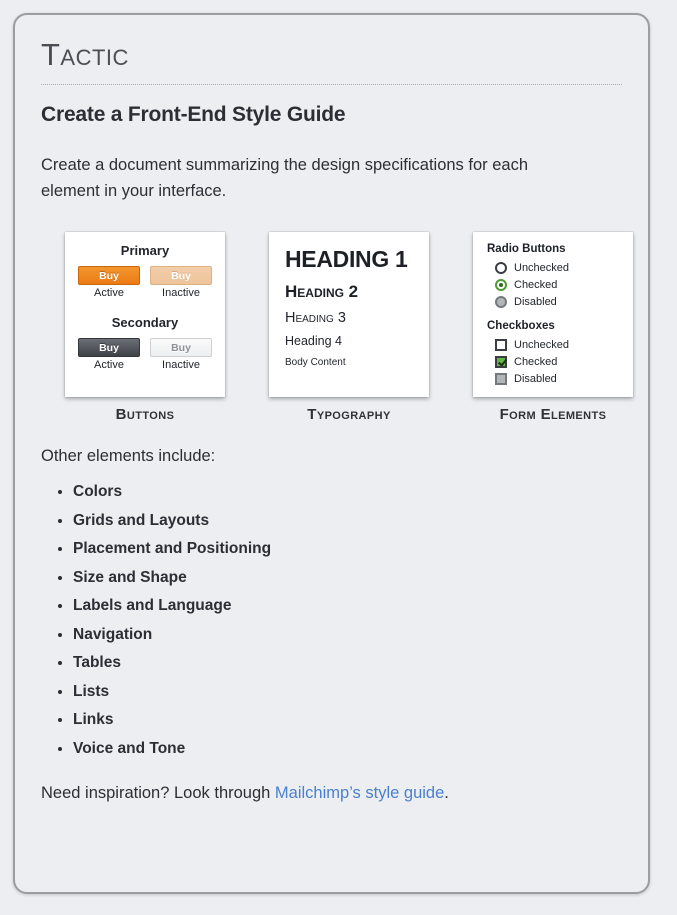  What do you see at coordinates (536, 285) in the screenshot?
I see `radio-checked-label: Checked` at bounding box center [536, 285].